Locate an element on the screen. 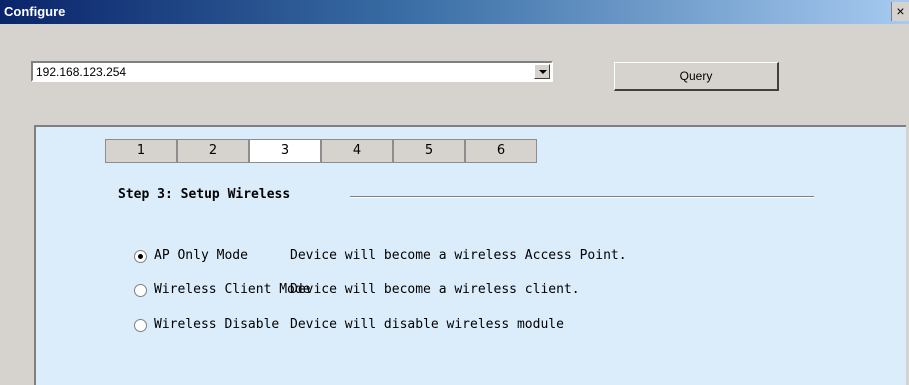  tab-step-6: 6 is located at coordinates (501, 151).